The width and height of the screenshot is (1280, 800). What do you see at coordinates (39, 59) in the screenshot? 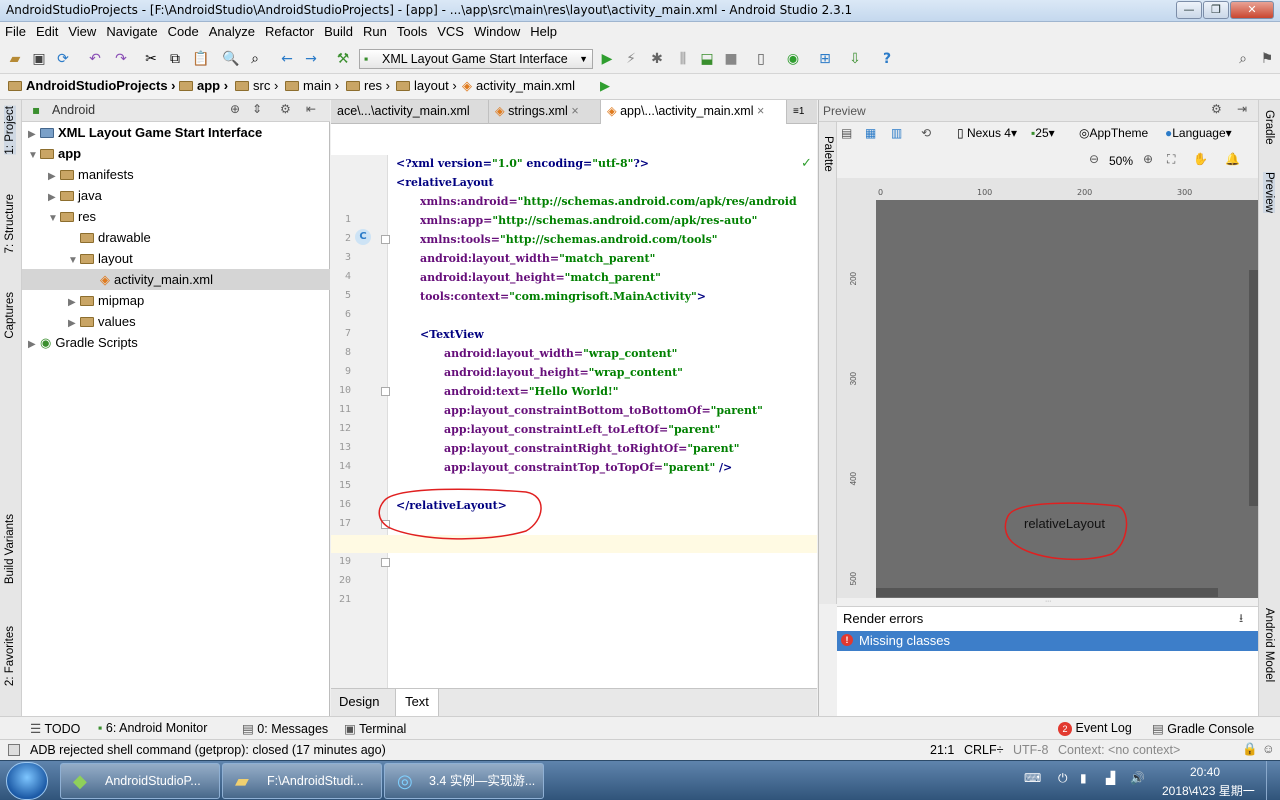
I see `save-icon: ▣` at bounding box center [39, 59].